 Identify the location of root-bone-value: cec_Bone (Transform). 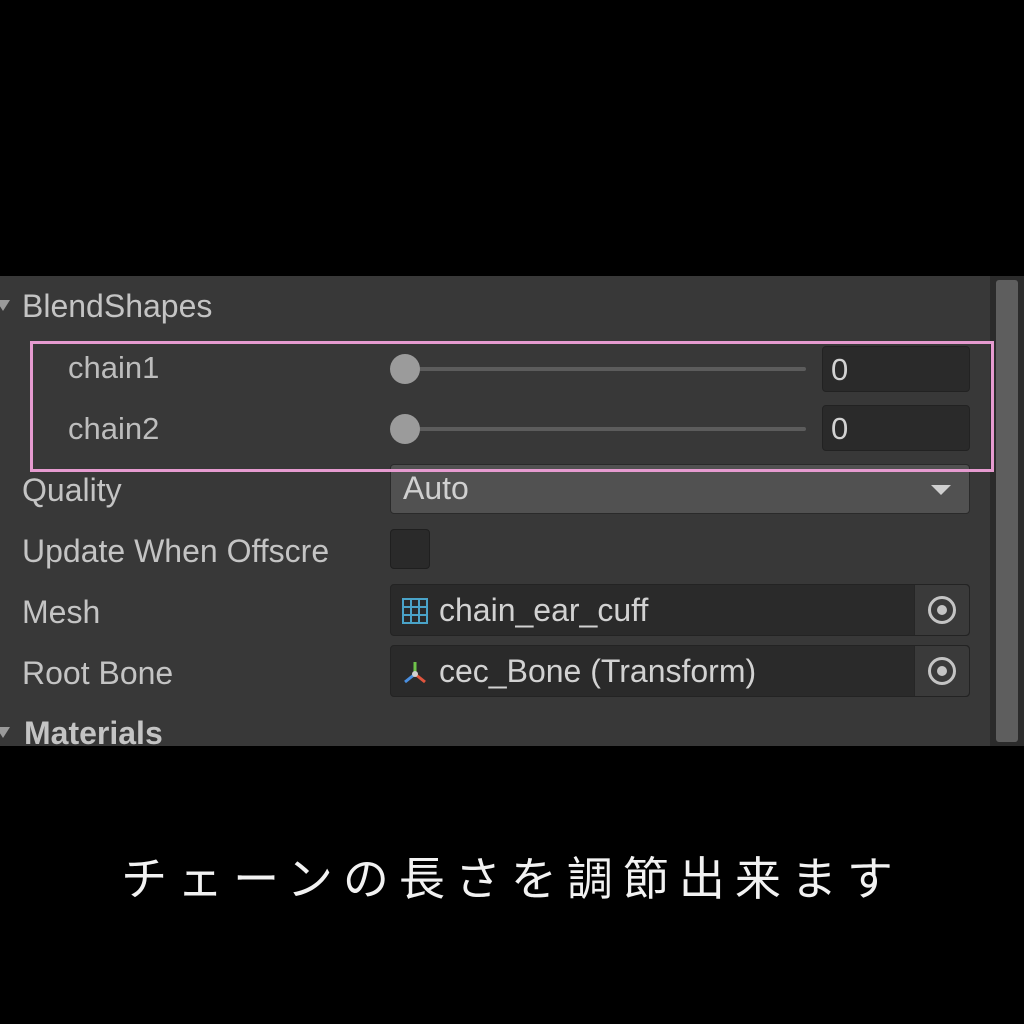
(598, 671).